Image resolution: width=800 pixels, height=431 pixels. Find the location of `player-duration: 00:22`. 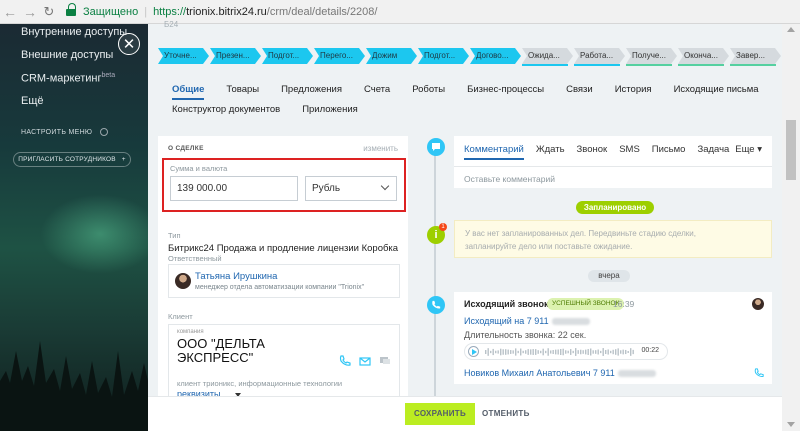

player-duration: 00:22 is located at coordinates (650, 350).